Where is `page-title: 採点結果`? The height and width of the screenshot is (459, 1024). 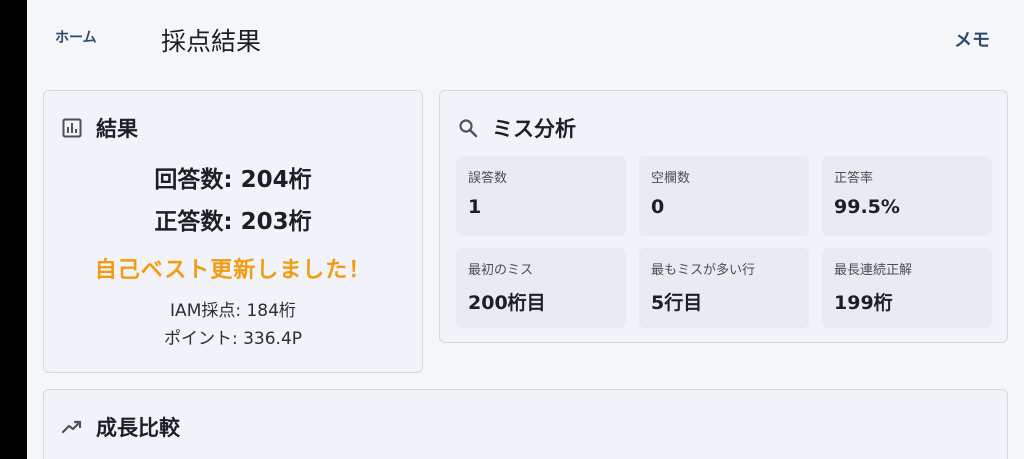
page-title: 採点結果 is located at coordinates (211, 41).